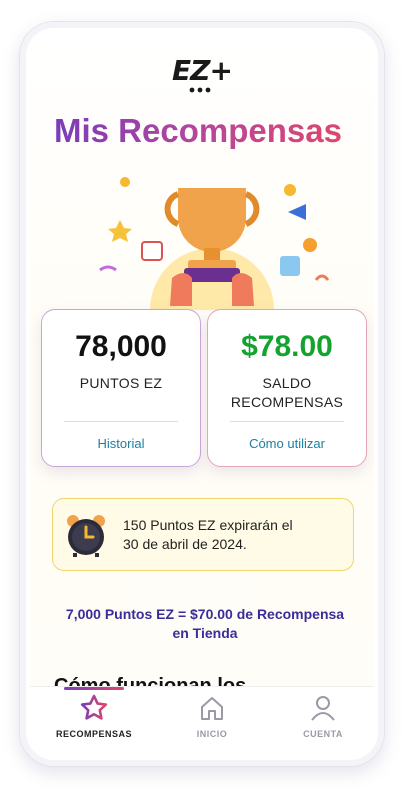 The image size is (403, 799). Describe the element at coordinates (86, 536) in the screenshot. I see `alarm-clock-icon` at that location.